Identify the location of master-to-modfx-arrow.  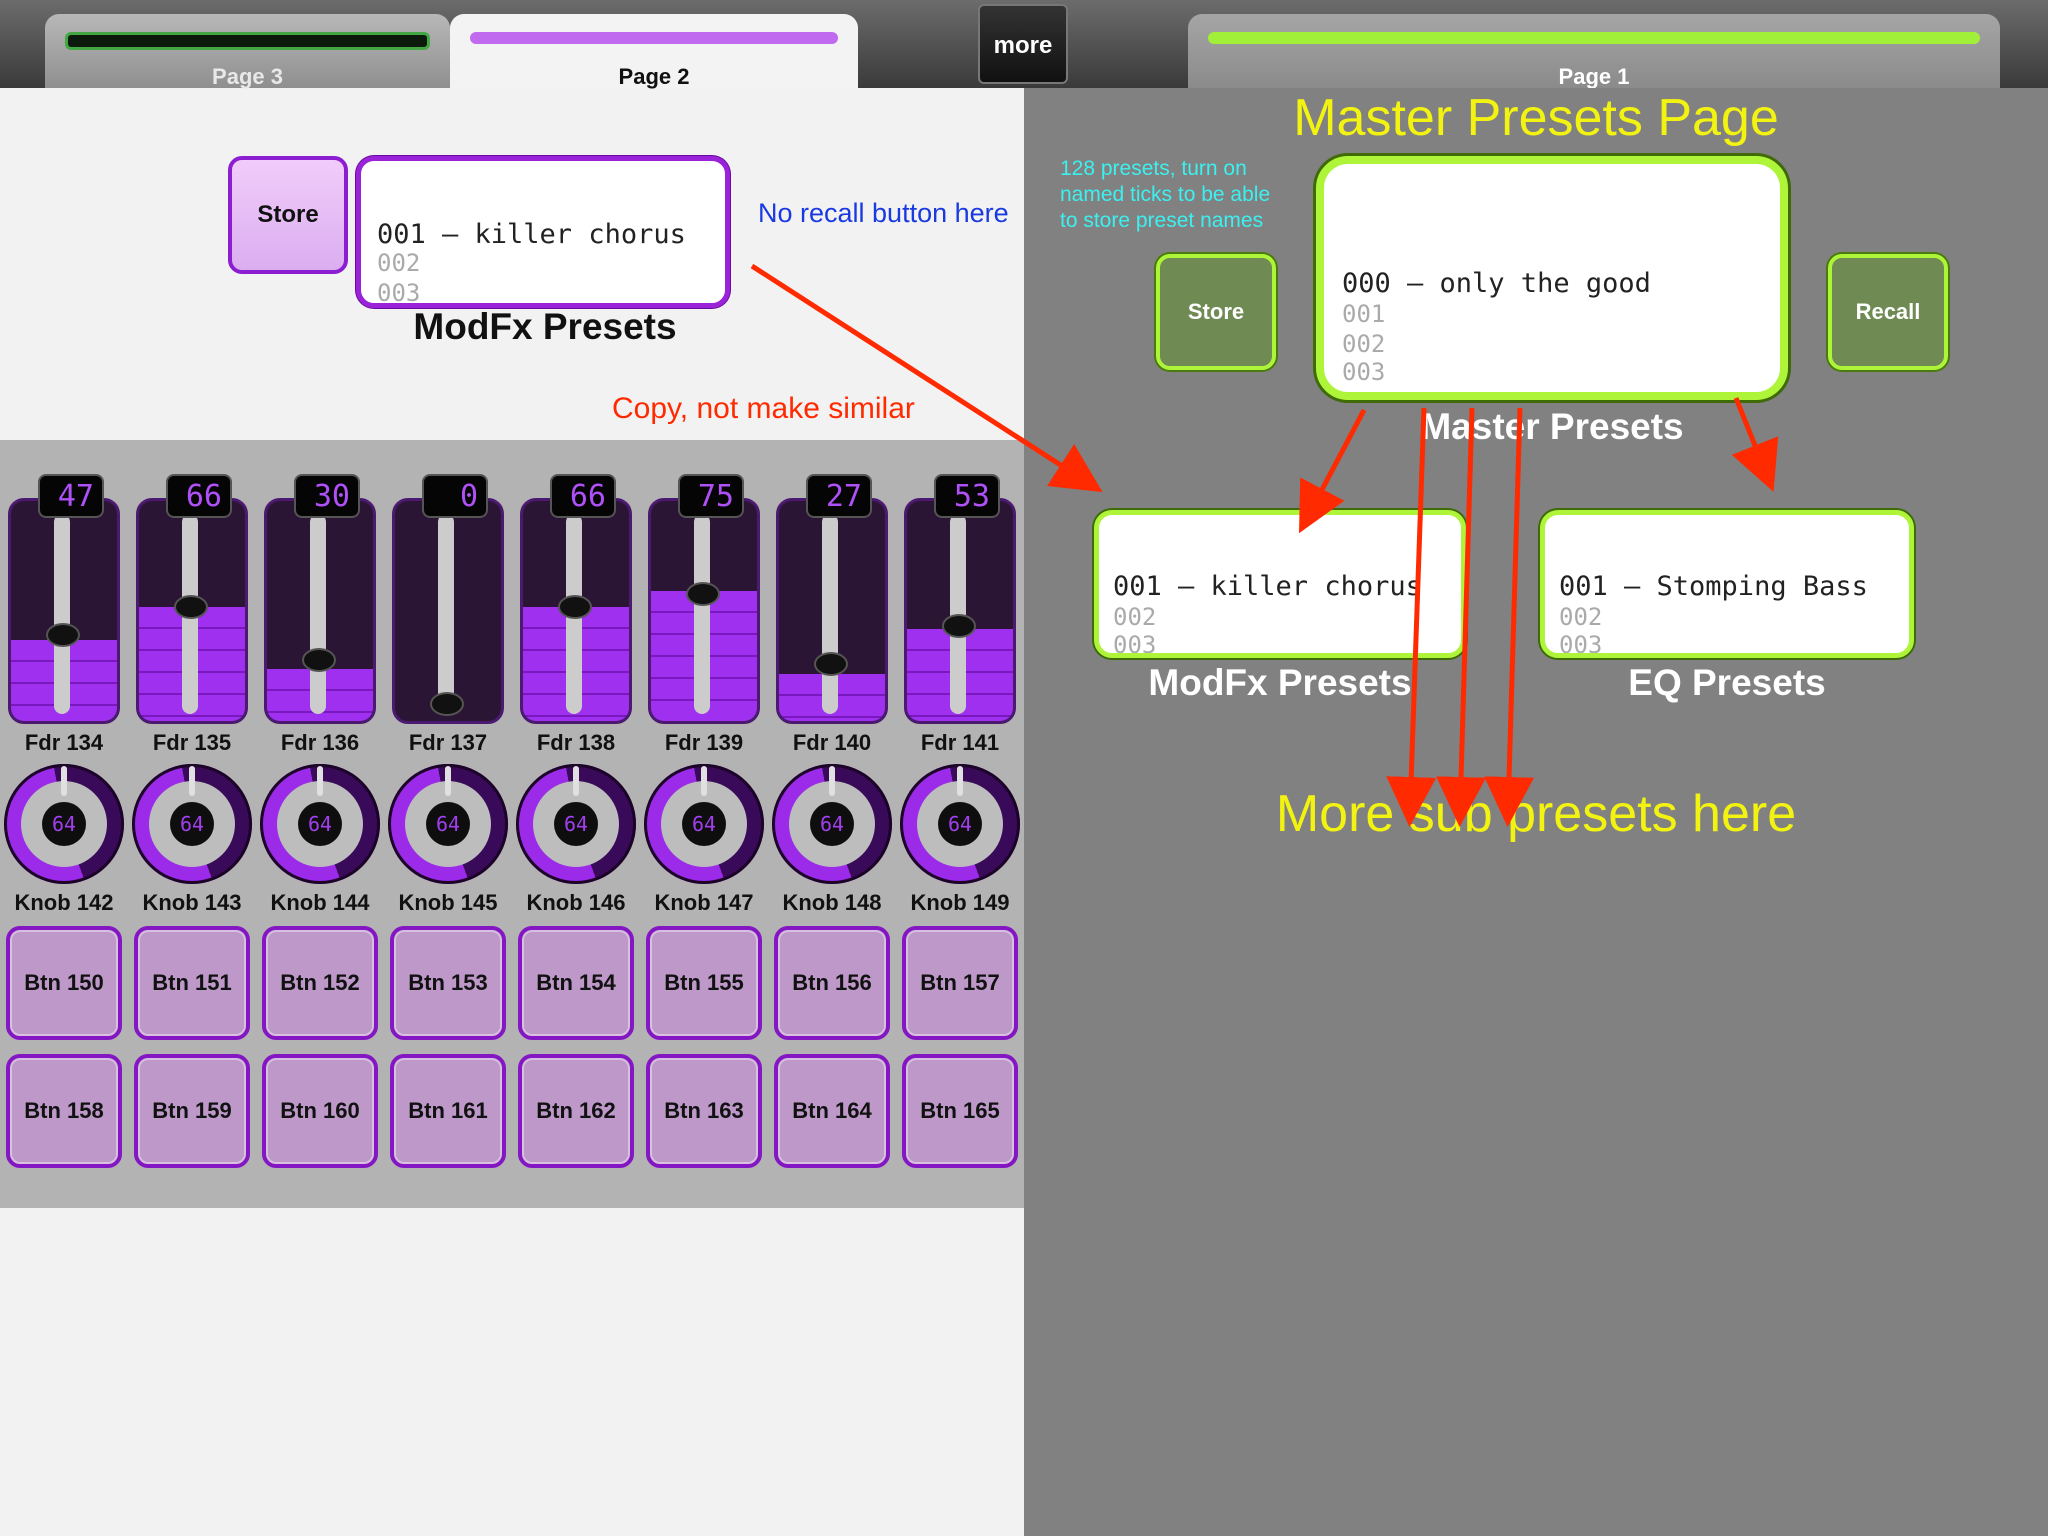
(1333, 471).